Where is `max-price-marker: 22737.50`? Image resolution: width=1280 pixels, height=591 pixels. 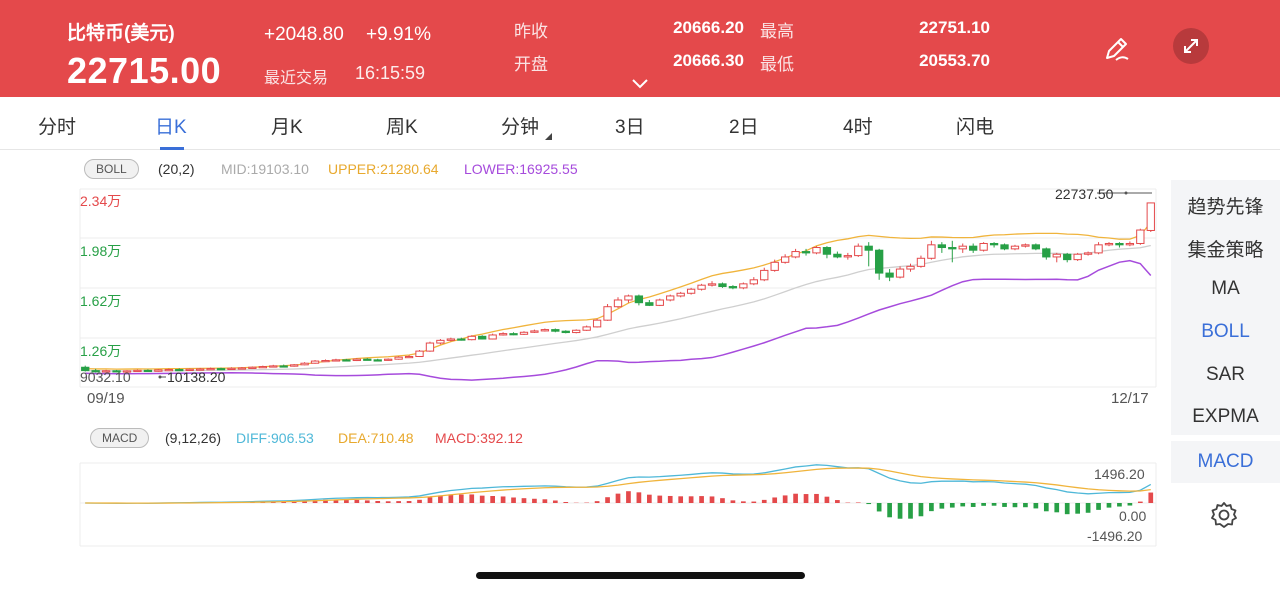 max-price-marker: 22737.50 is located at coordinates (1084, 194).